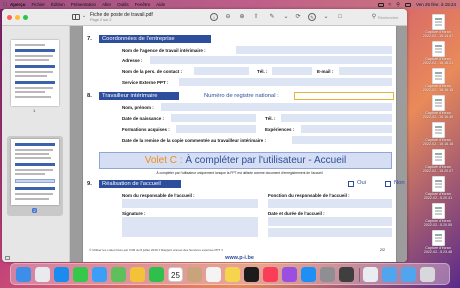  What do you see at coordinates (399, 183) in the screenshot?
I see `non-label: Non` at bounding box center [399, 183].